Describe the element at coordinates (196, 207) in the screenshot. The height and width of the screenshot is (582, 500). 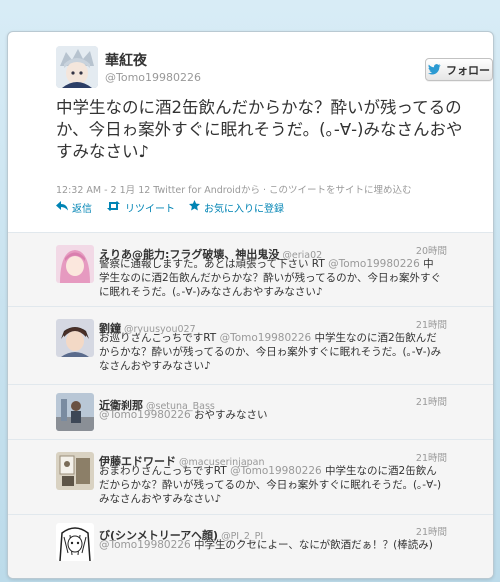
I see `star-icon` at that location.